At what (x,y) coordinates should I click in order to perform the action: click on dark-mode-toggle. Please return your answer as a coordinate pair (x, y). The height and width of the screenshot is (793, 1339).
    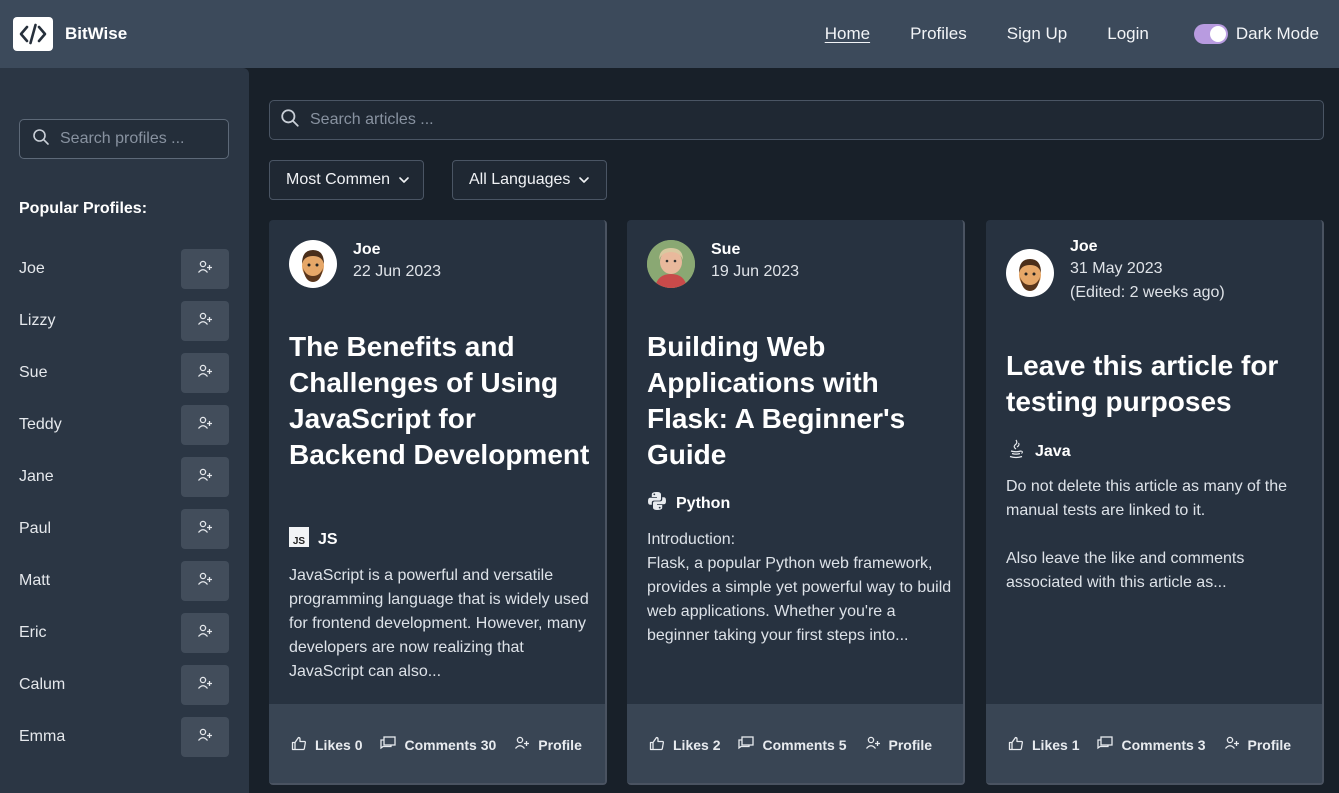
    Looking at the image, I should click on (1210, 34).